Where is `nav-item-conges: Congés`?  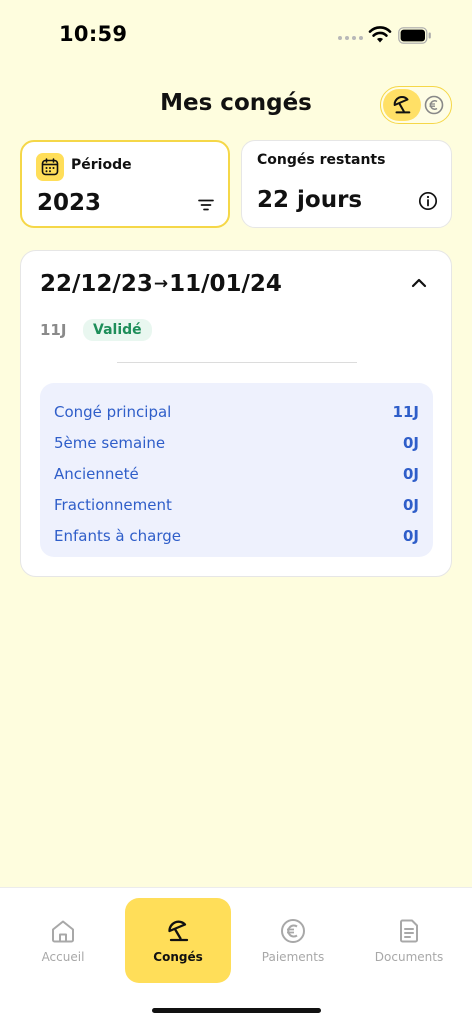 nav-item-conges: Congés is located at coordinates (178, 940).